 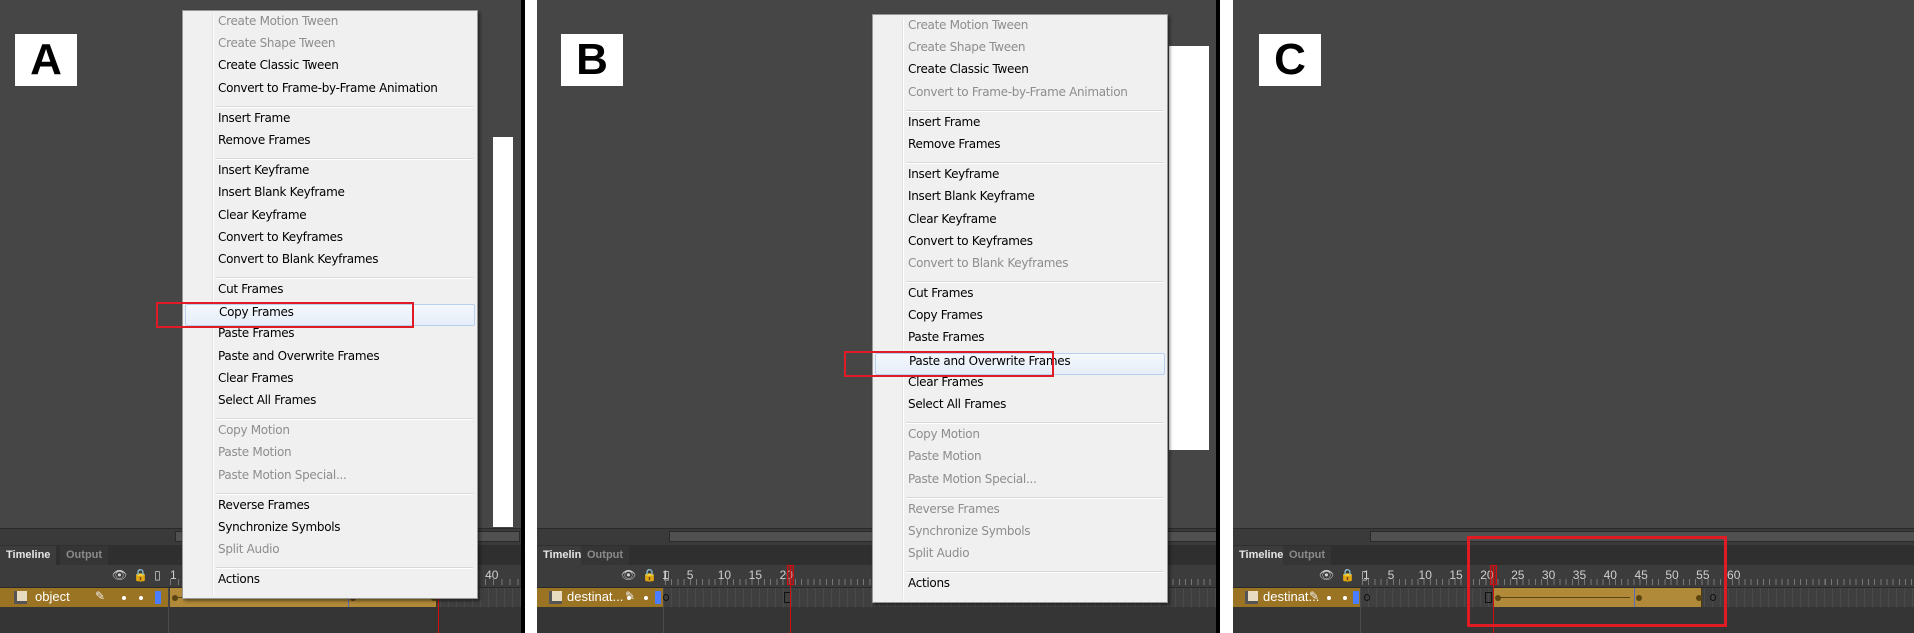 I want to click on menu-item-paste-motion: Paste Motion, so click(x=255, y=452).